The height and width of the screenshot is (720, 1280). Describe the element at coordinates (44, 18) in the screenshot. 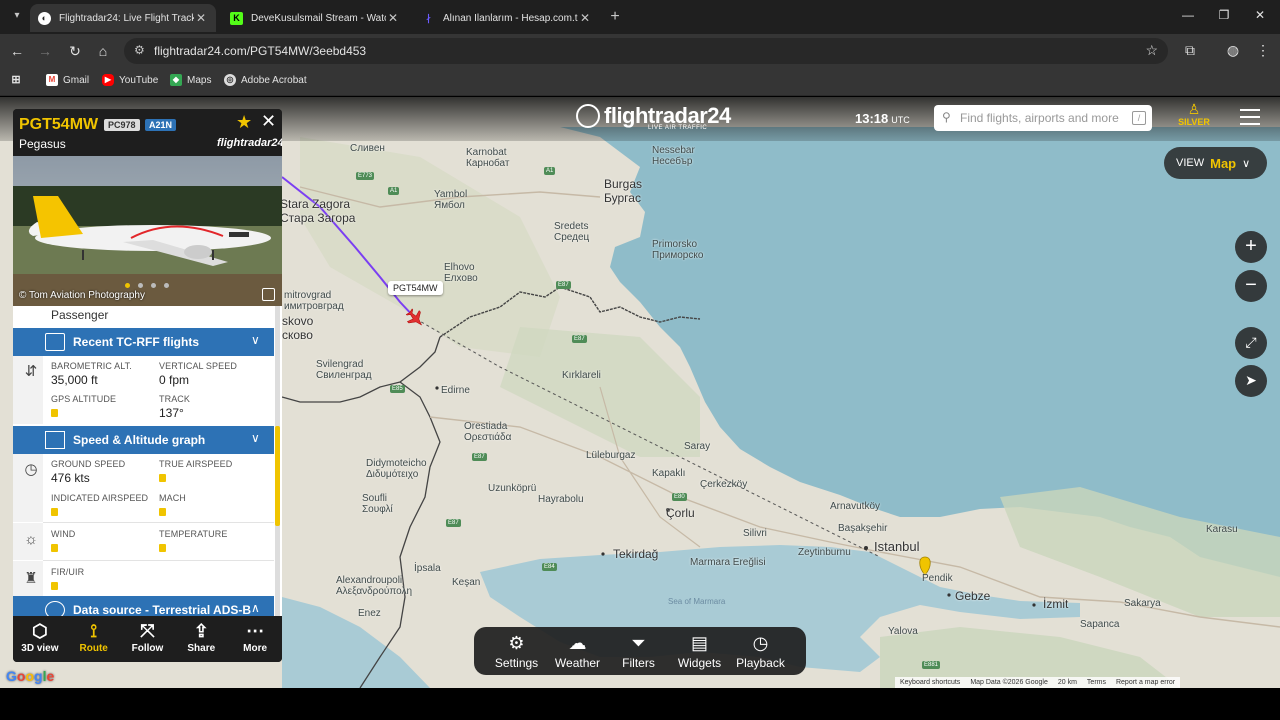

I see `fr24-icon: ◐` at that location.